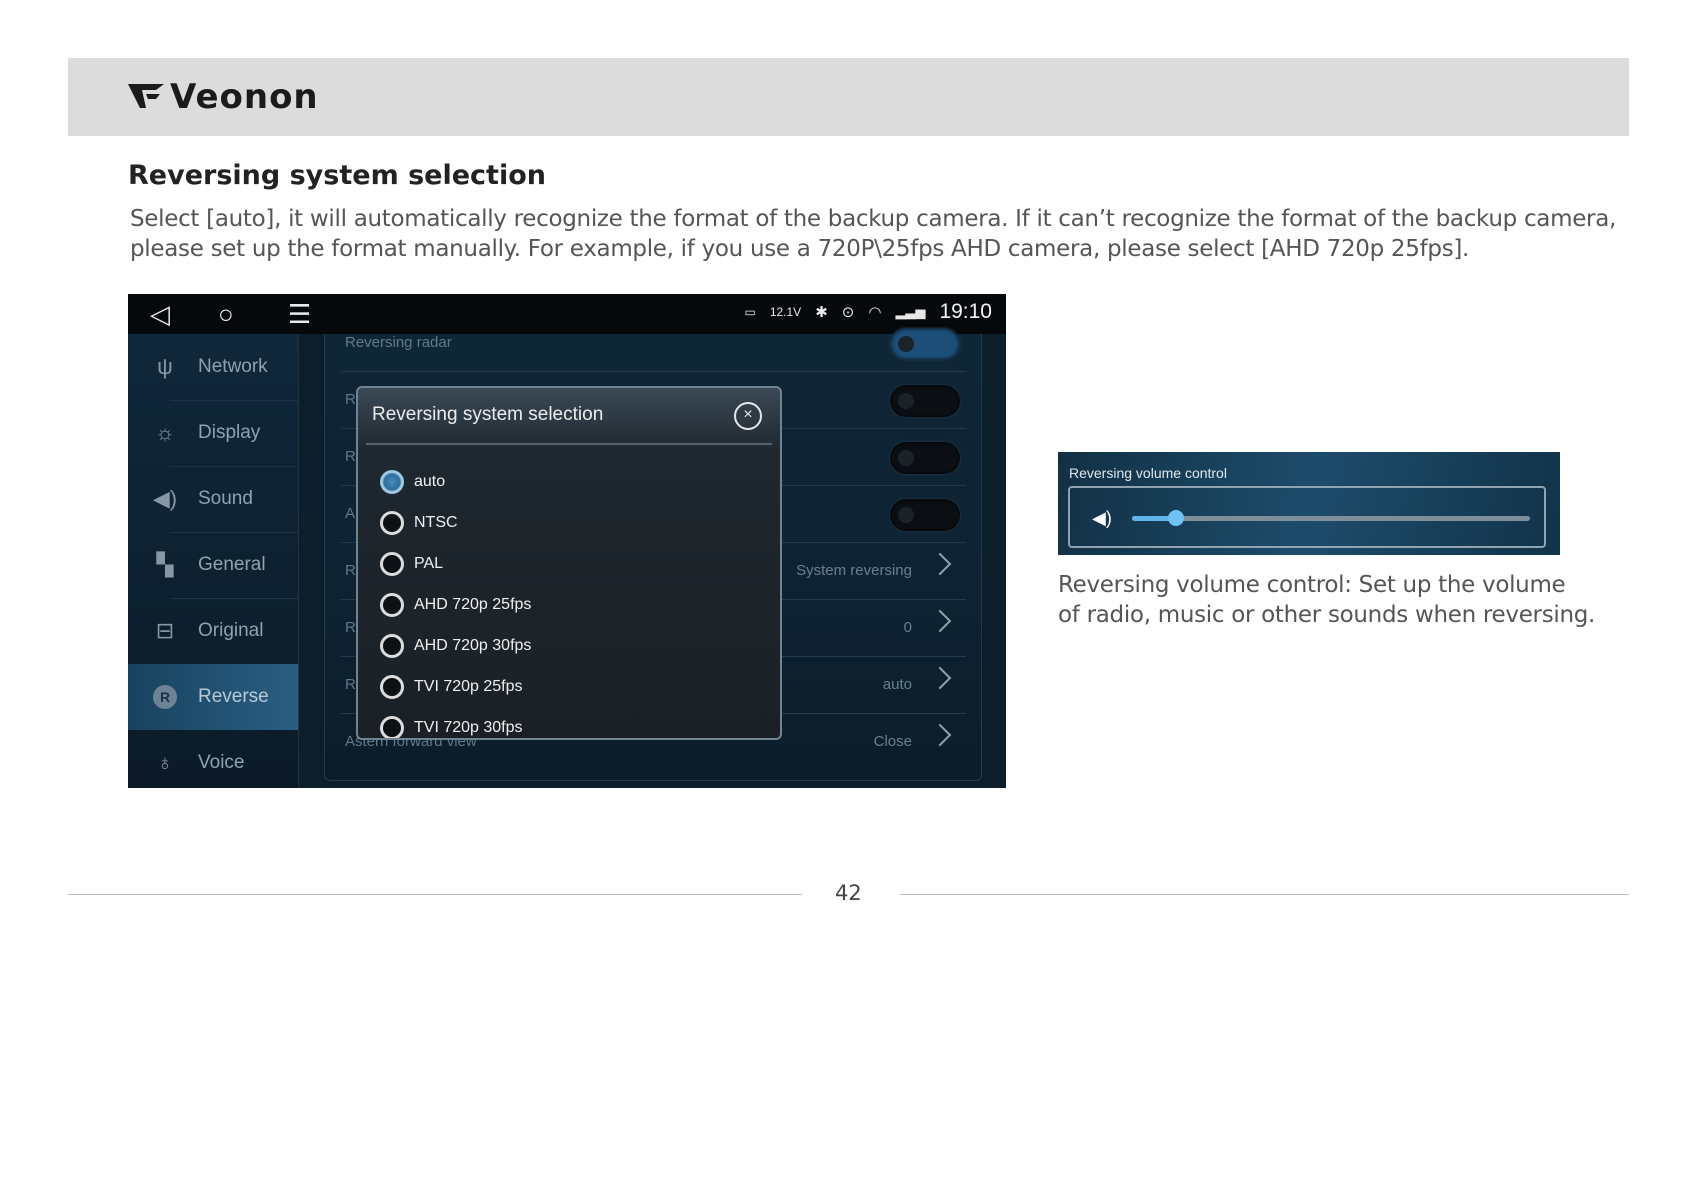 The width and height of the screenshot is (1685, 1191). I want to click on volume-control-screenshot: Reversing volume control ◀), so click(1309, 503).